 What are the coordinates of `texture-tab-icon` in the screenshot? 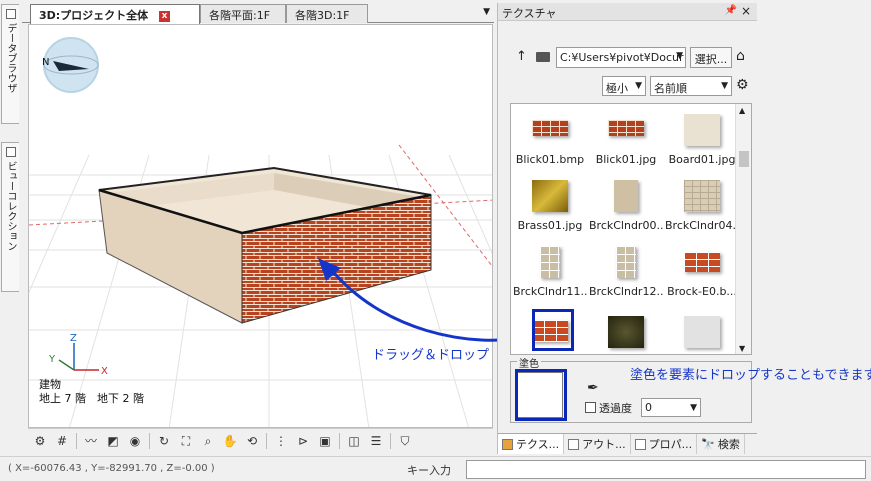 It's located at (507, 444).